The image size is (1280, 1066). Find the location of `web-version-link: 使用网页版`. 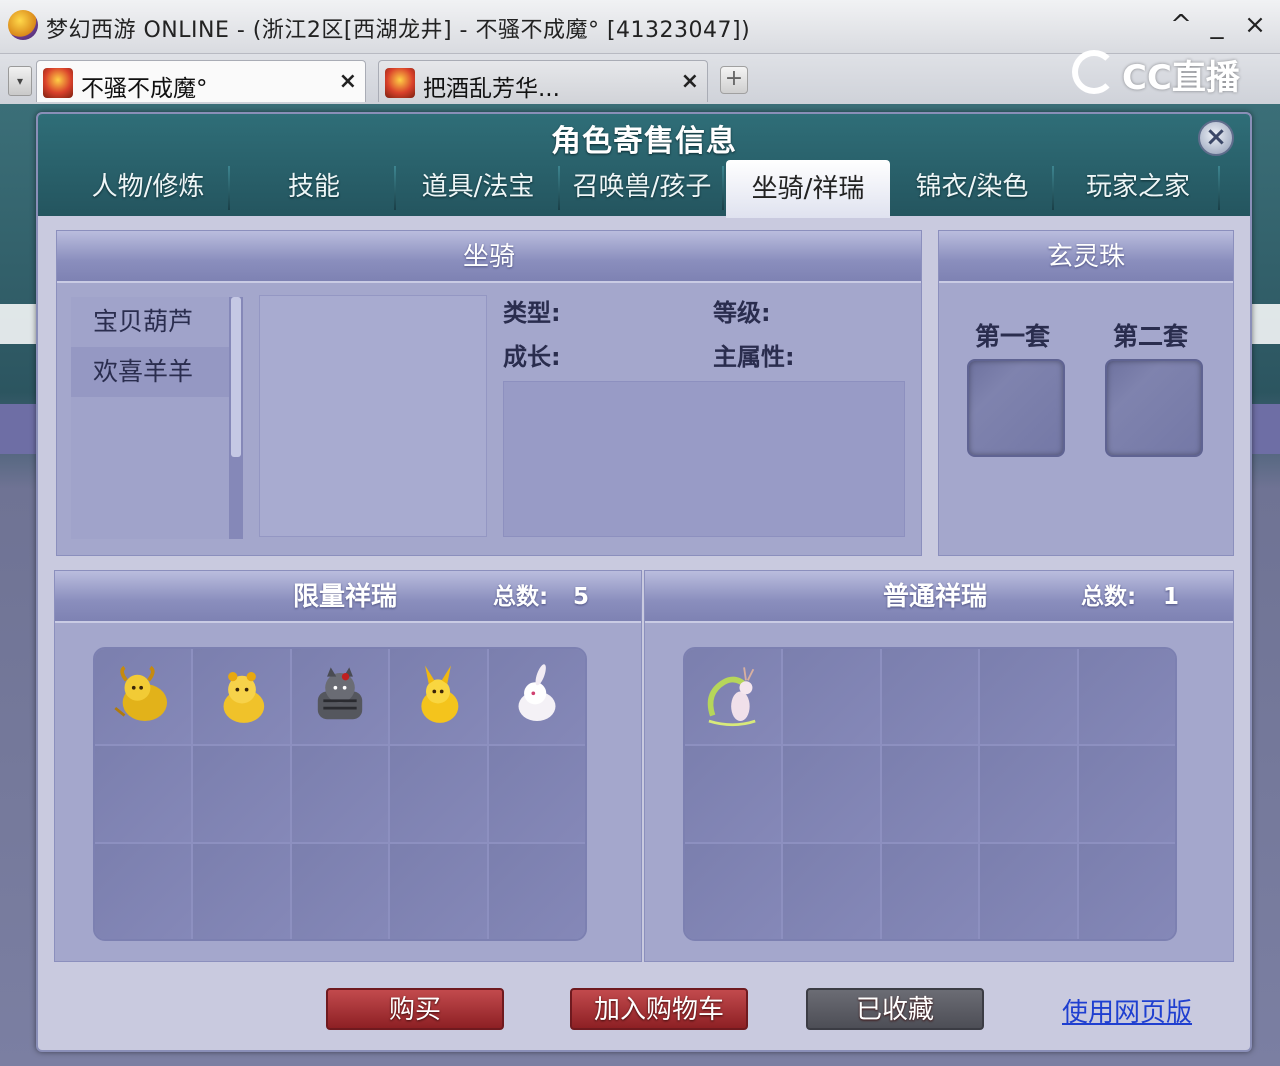

web-version-link: 使用网页版 is located at coordinates (1127, 1010).